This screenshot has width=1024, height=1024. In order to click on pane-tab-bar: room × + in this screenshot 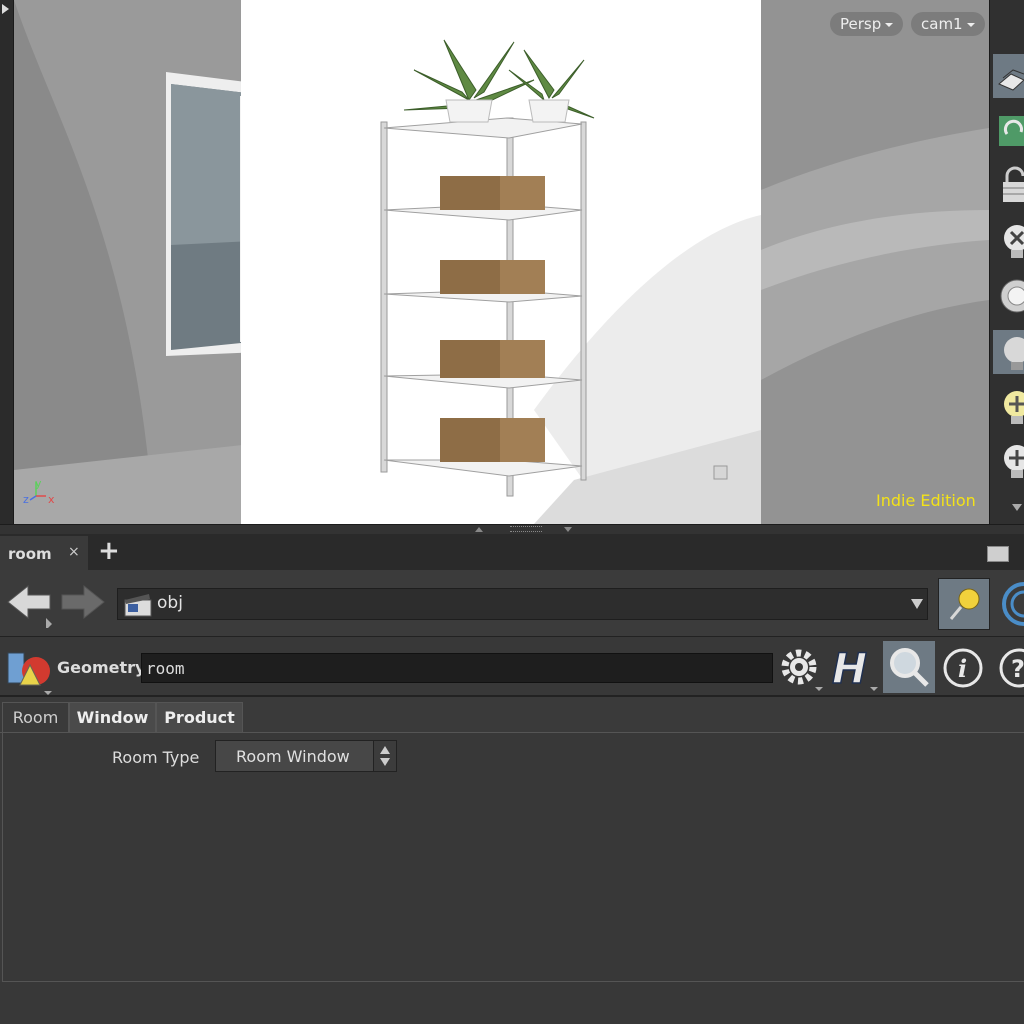, I will do `click(512, 552)`.